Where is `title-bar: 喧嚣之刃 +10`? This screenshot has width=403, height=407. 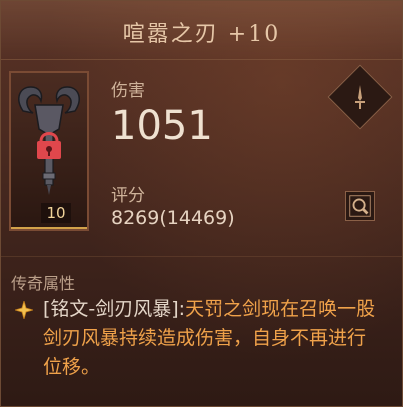 title-bar: 喧嚣之刃 +10 is located at coordinates (201, 30).